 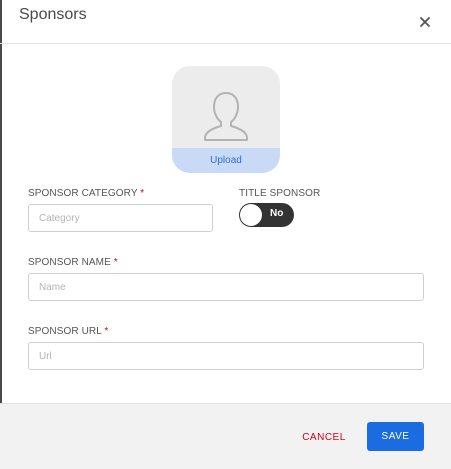 I want to click on avatar-uploader: Upload, so click(x=226, y=119).